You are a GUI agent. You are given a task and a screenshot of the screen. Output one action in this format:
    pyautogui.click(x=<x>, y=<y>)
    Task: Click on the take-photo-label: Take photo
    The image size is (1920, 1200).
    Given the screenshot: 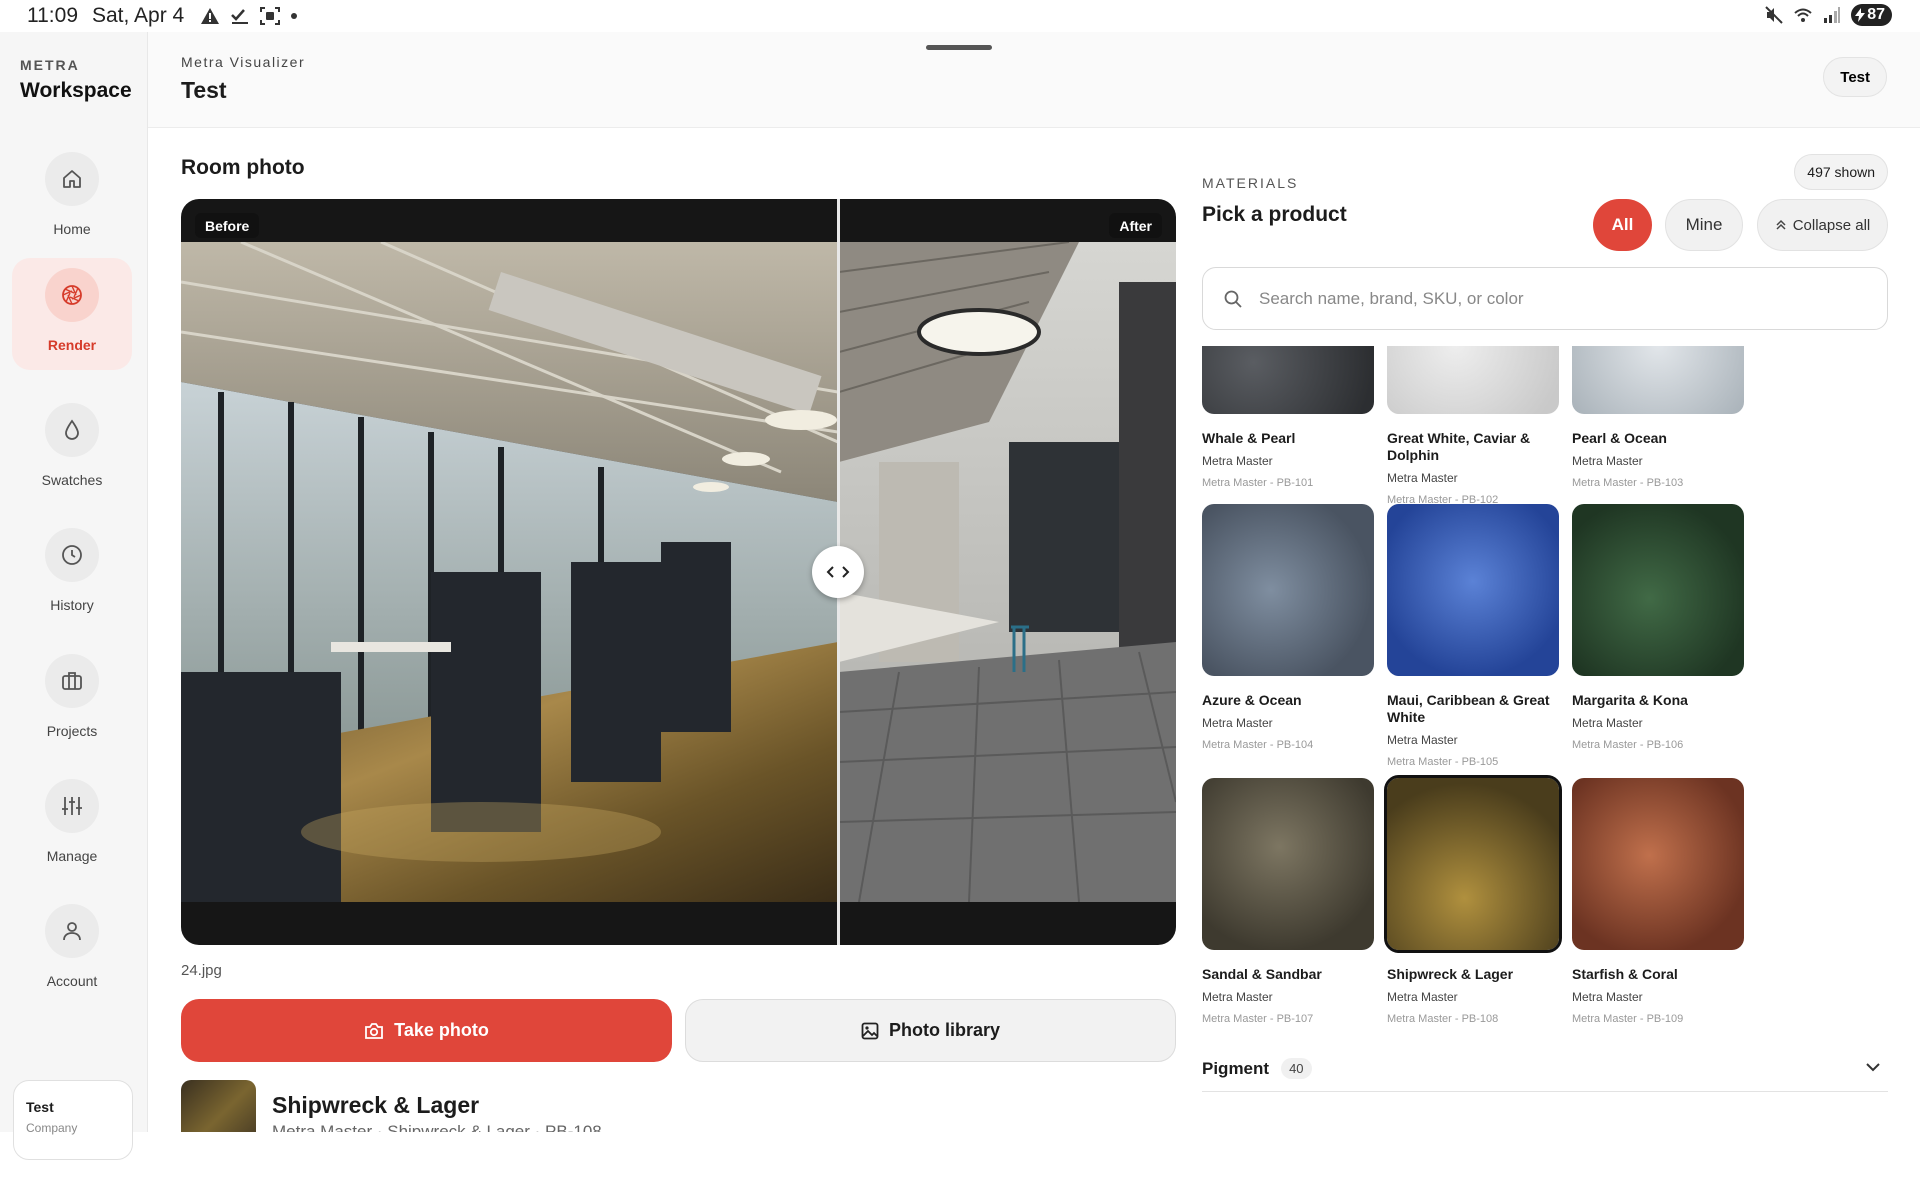 What is the action you would take?
    pyautogui.click(x=441, y=1030)
    